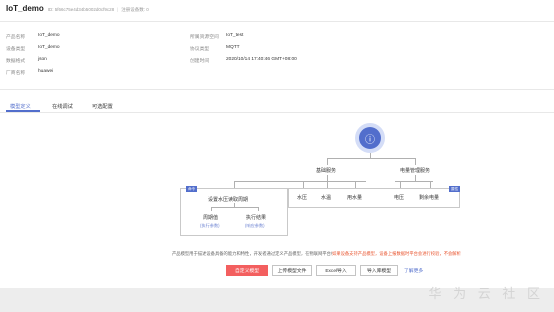 This screenshot has height=312, width=554. I want to click on tab-model-definition: 模型定义, so click(20, 106).